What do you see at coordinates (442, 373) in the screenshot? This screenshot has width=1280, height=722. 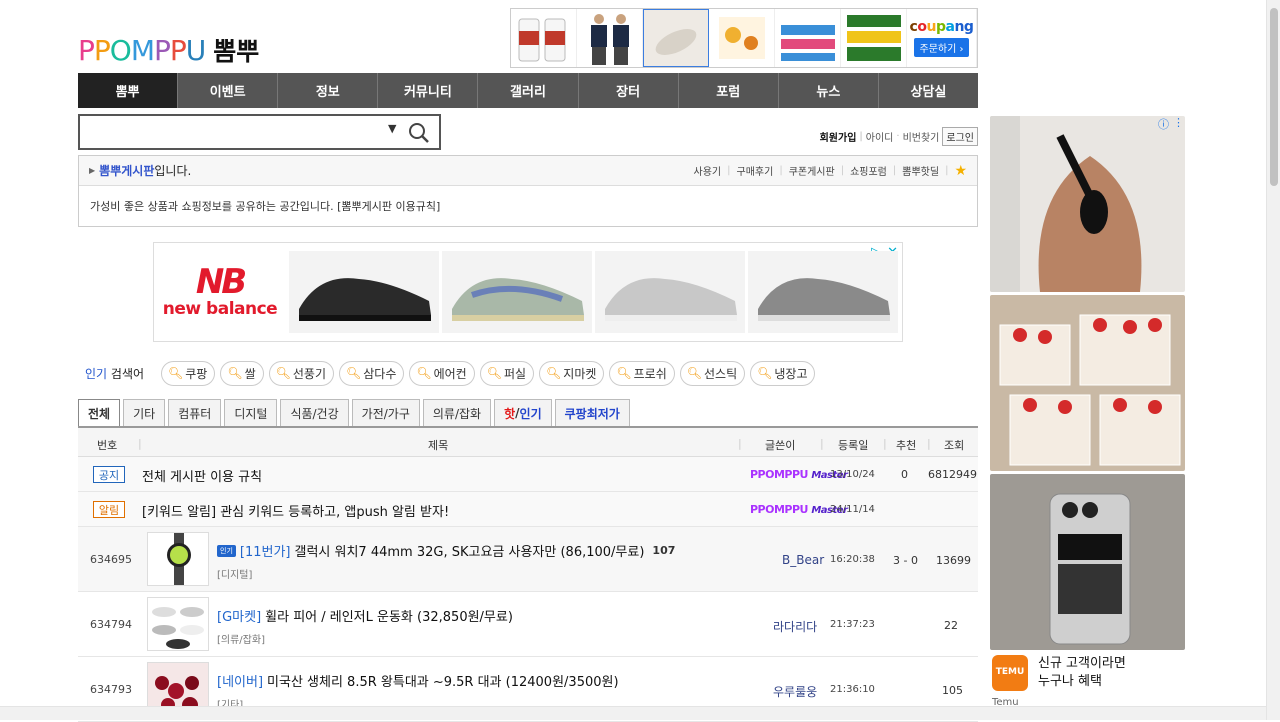 I see `keyword-chip: 🔍︎ 에어컨` at bounding box center [442, 373].